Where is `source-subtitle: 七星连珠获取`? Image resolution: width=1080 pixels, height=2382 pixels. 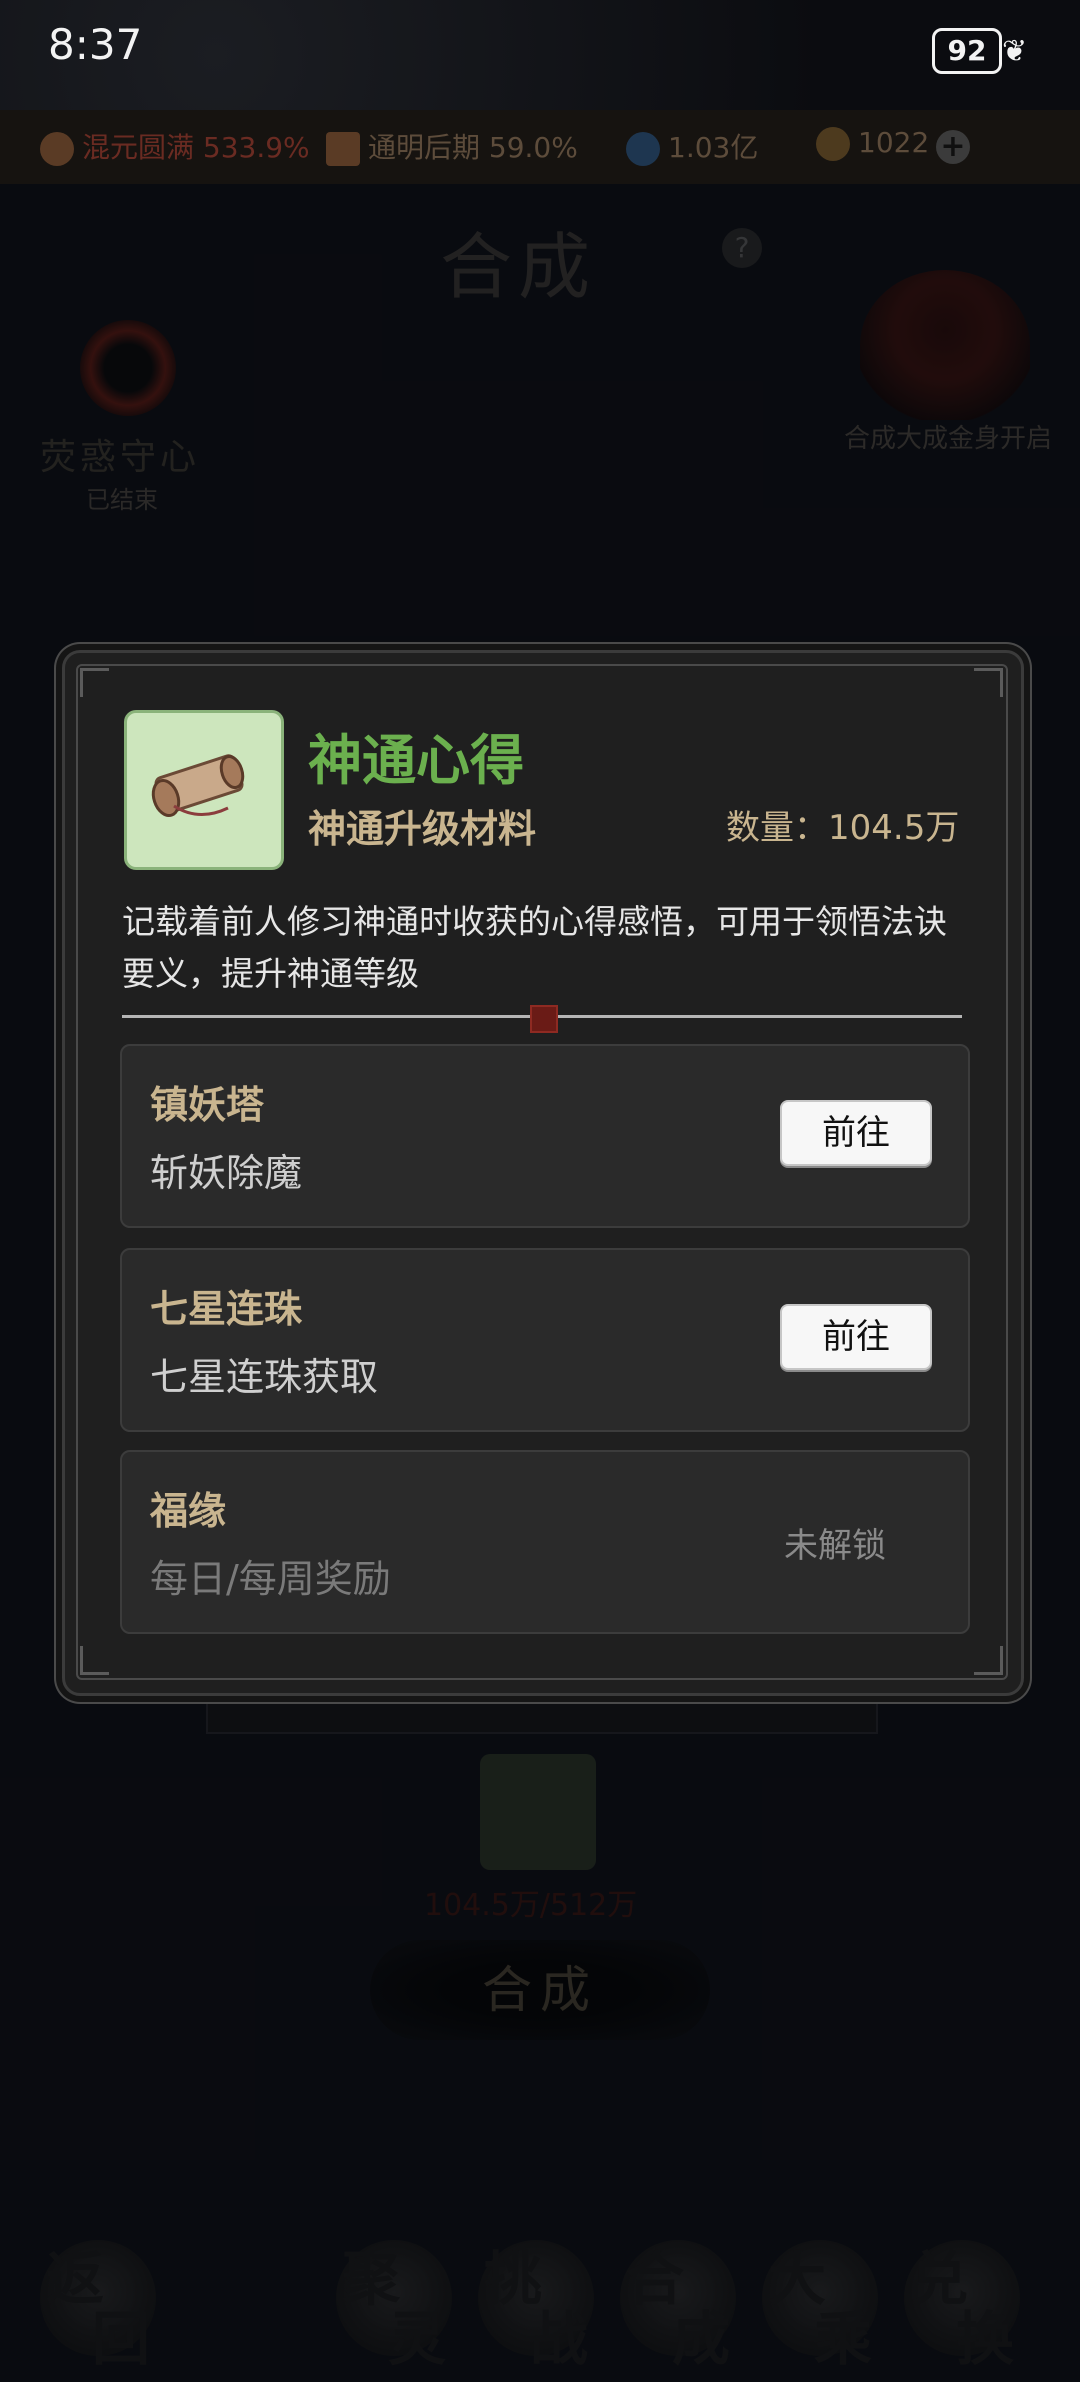
source-subtitle: 七星连珠获取 is located at coordinates (264, 1377).